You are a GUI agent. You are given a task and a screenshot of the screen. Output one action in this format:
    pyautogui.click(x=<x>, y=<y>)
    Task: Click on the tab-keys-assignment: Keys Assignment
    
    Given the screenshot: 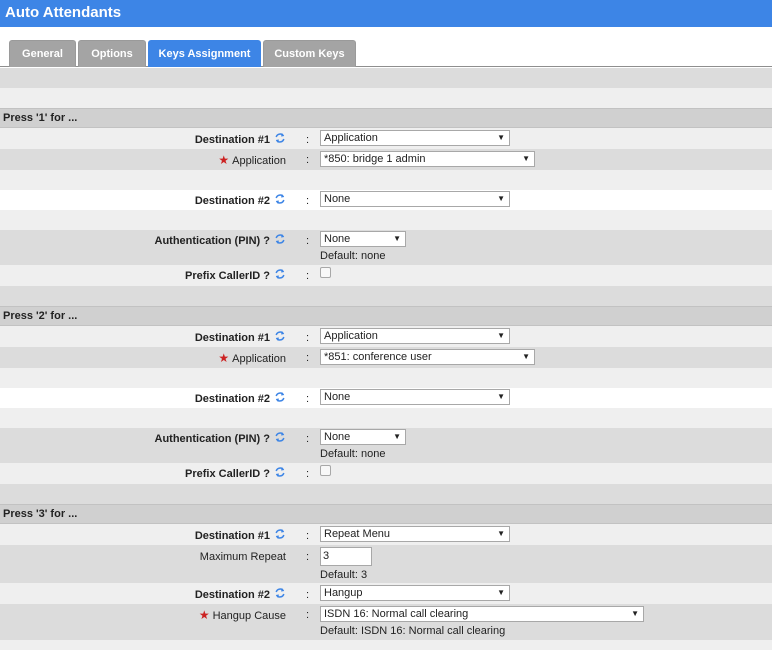 What is the action you would take?
    pyautogui.click(x=204, y=53)
    